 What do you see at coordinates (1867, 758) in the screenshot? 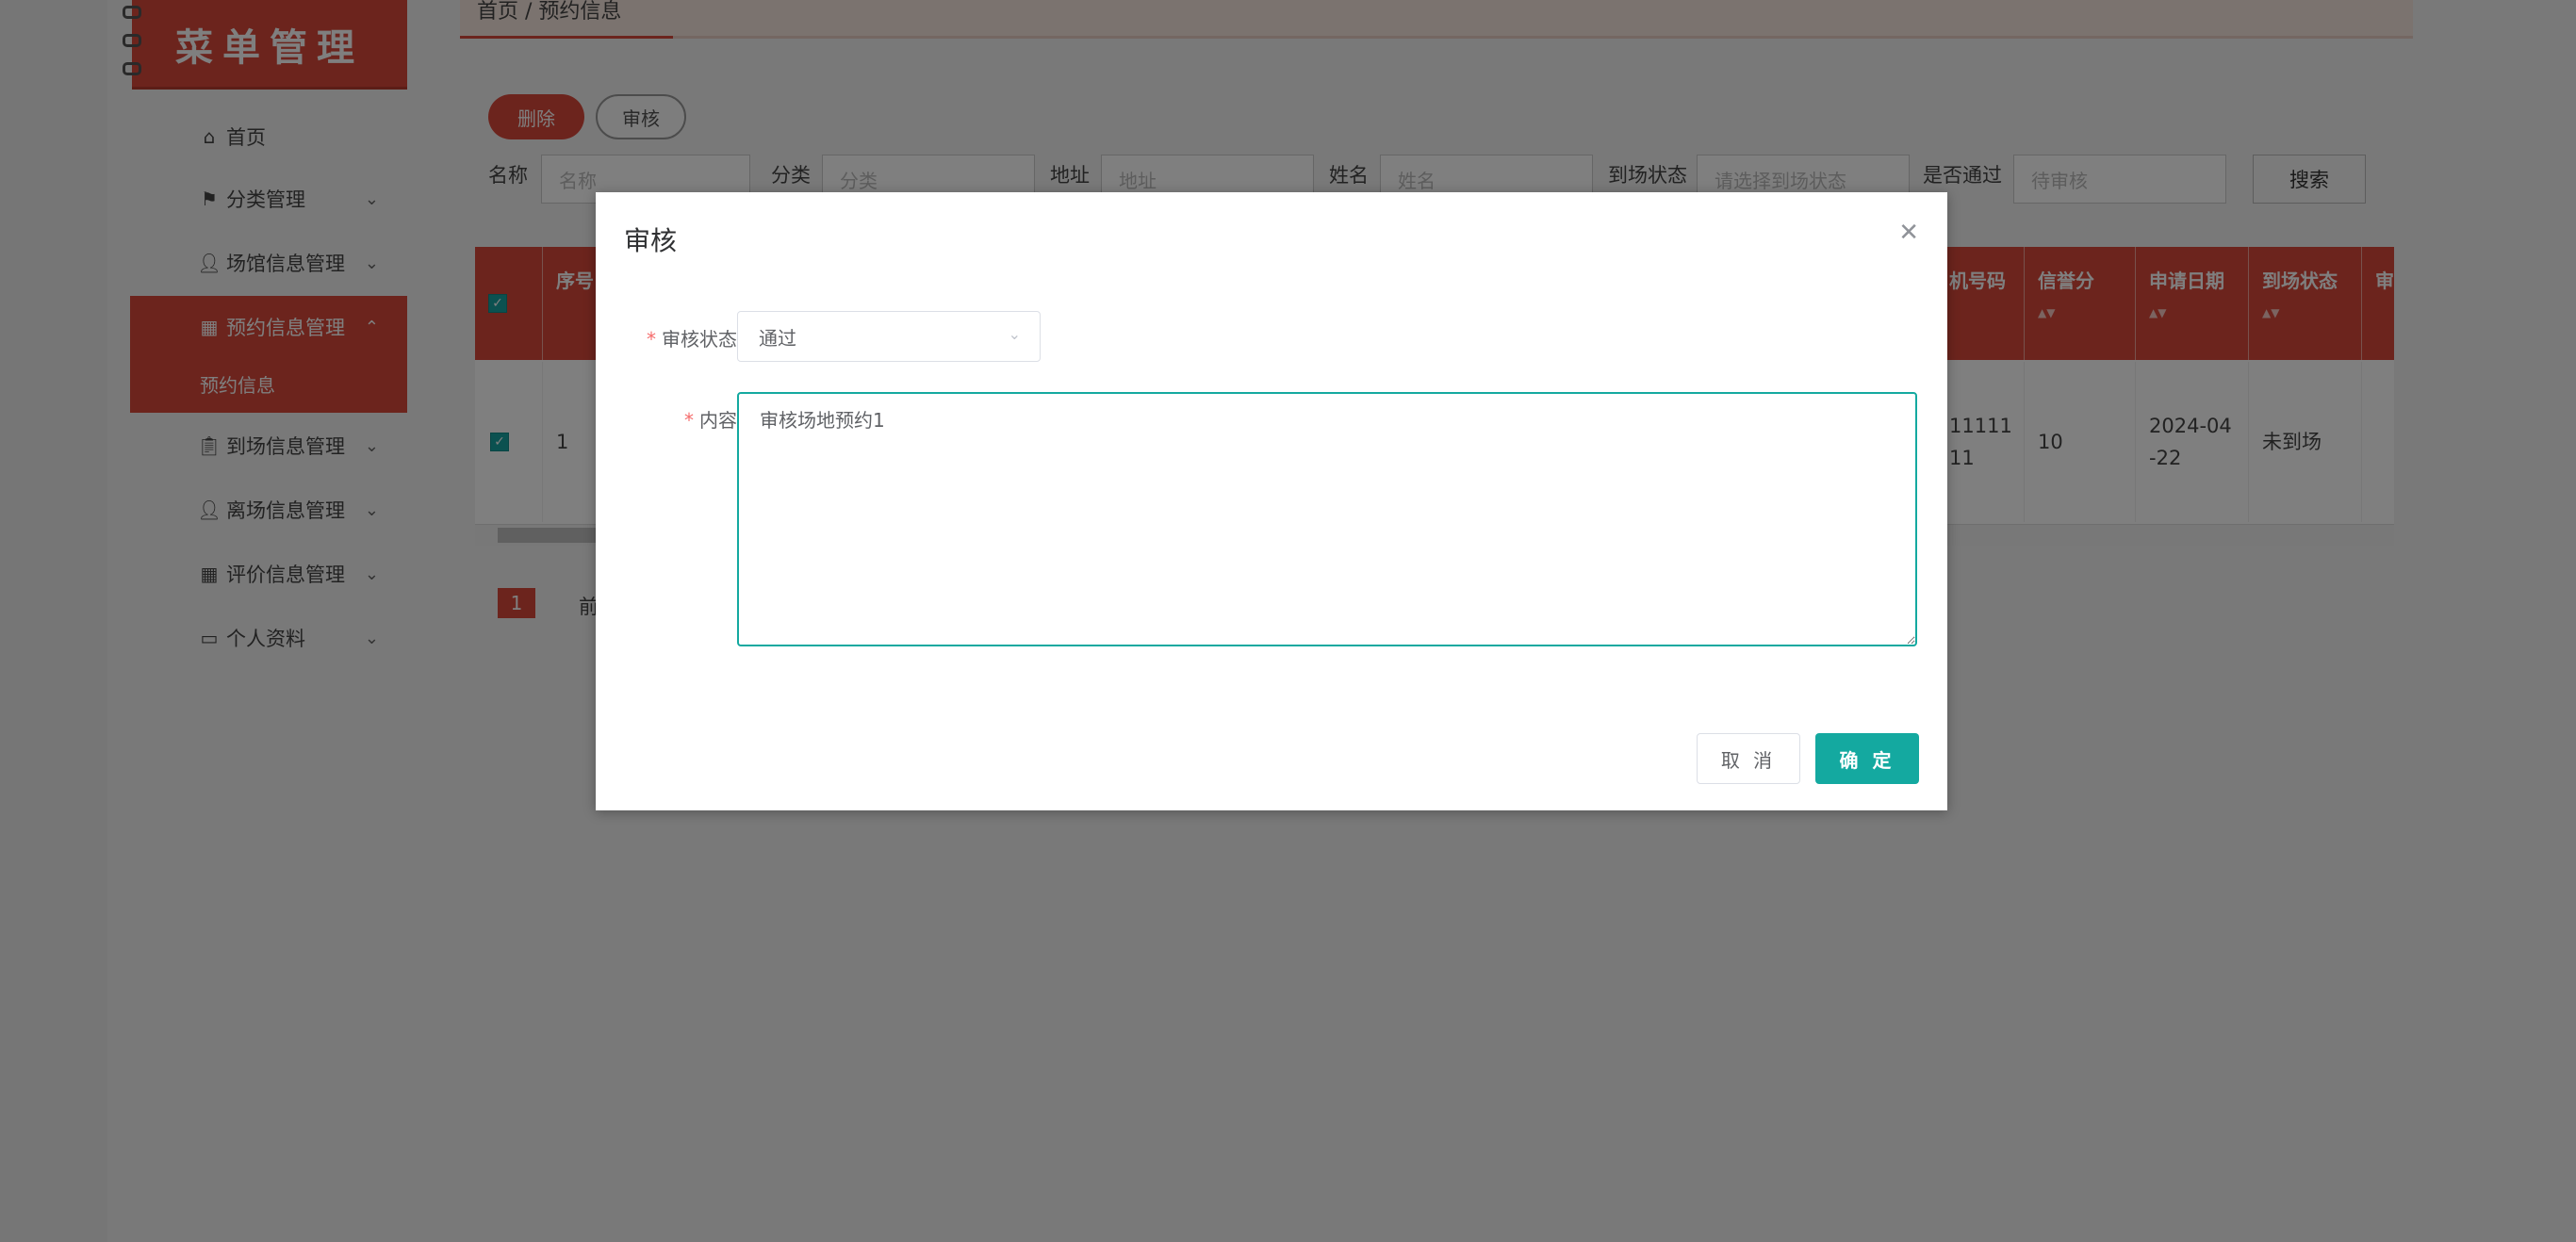
I see `confirm-button: 确 定` at bounding box center [1867, 758].